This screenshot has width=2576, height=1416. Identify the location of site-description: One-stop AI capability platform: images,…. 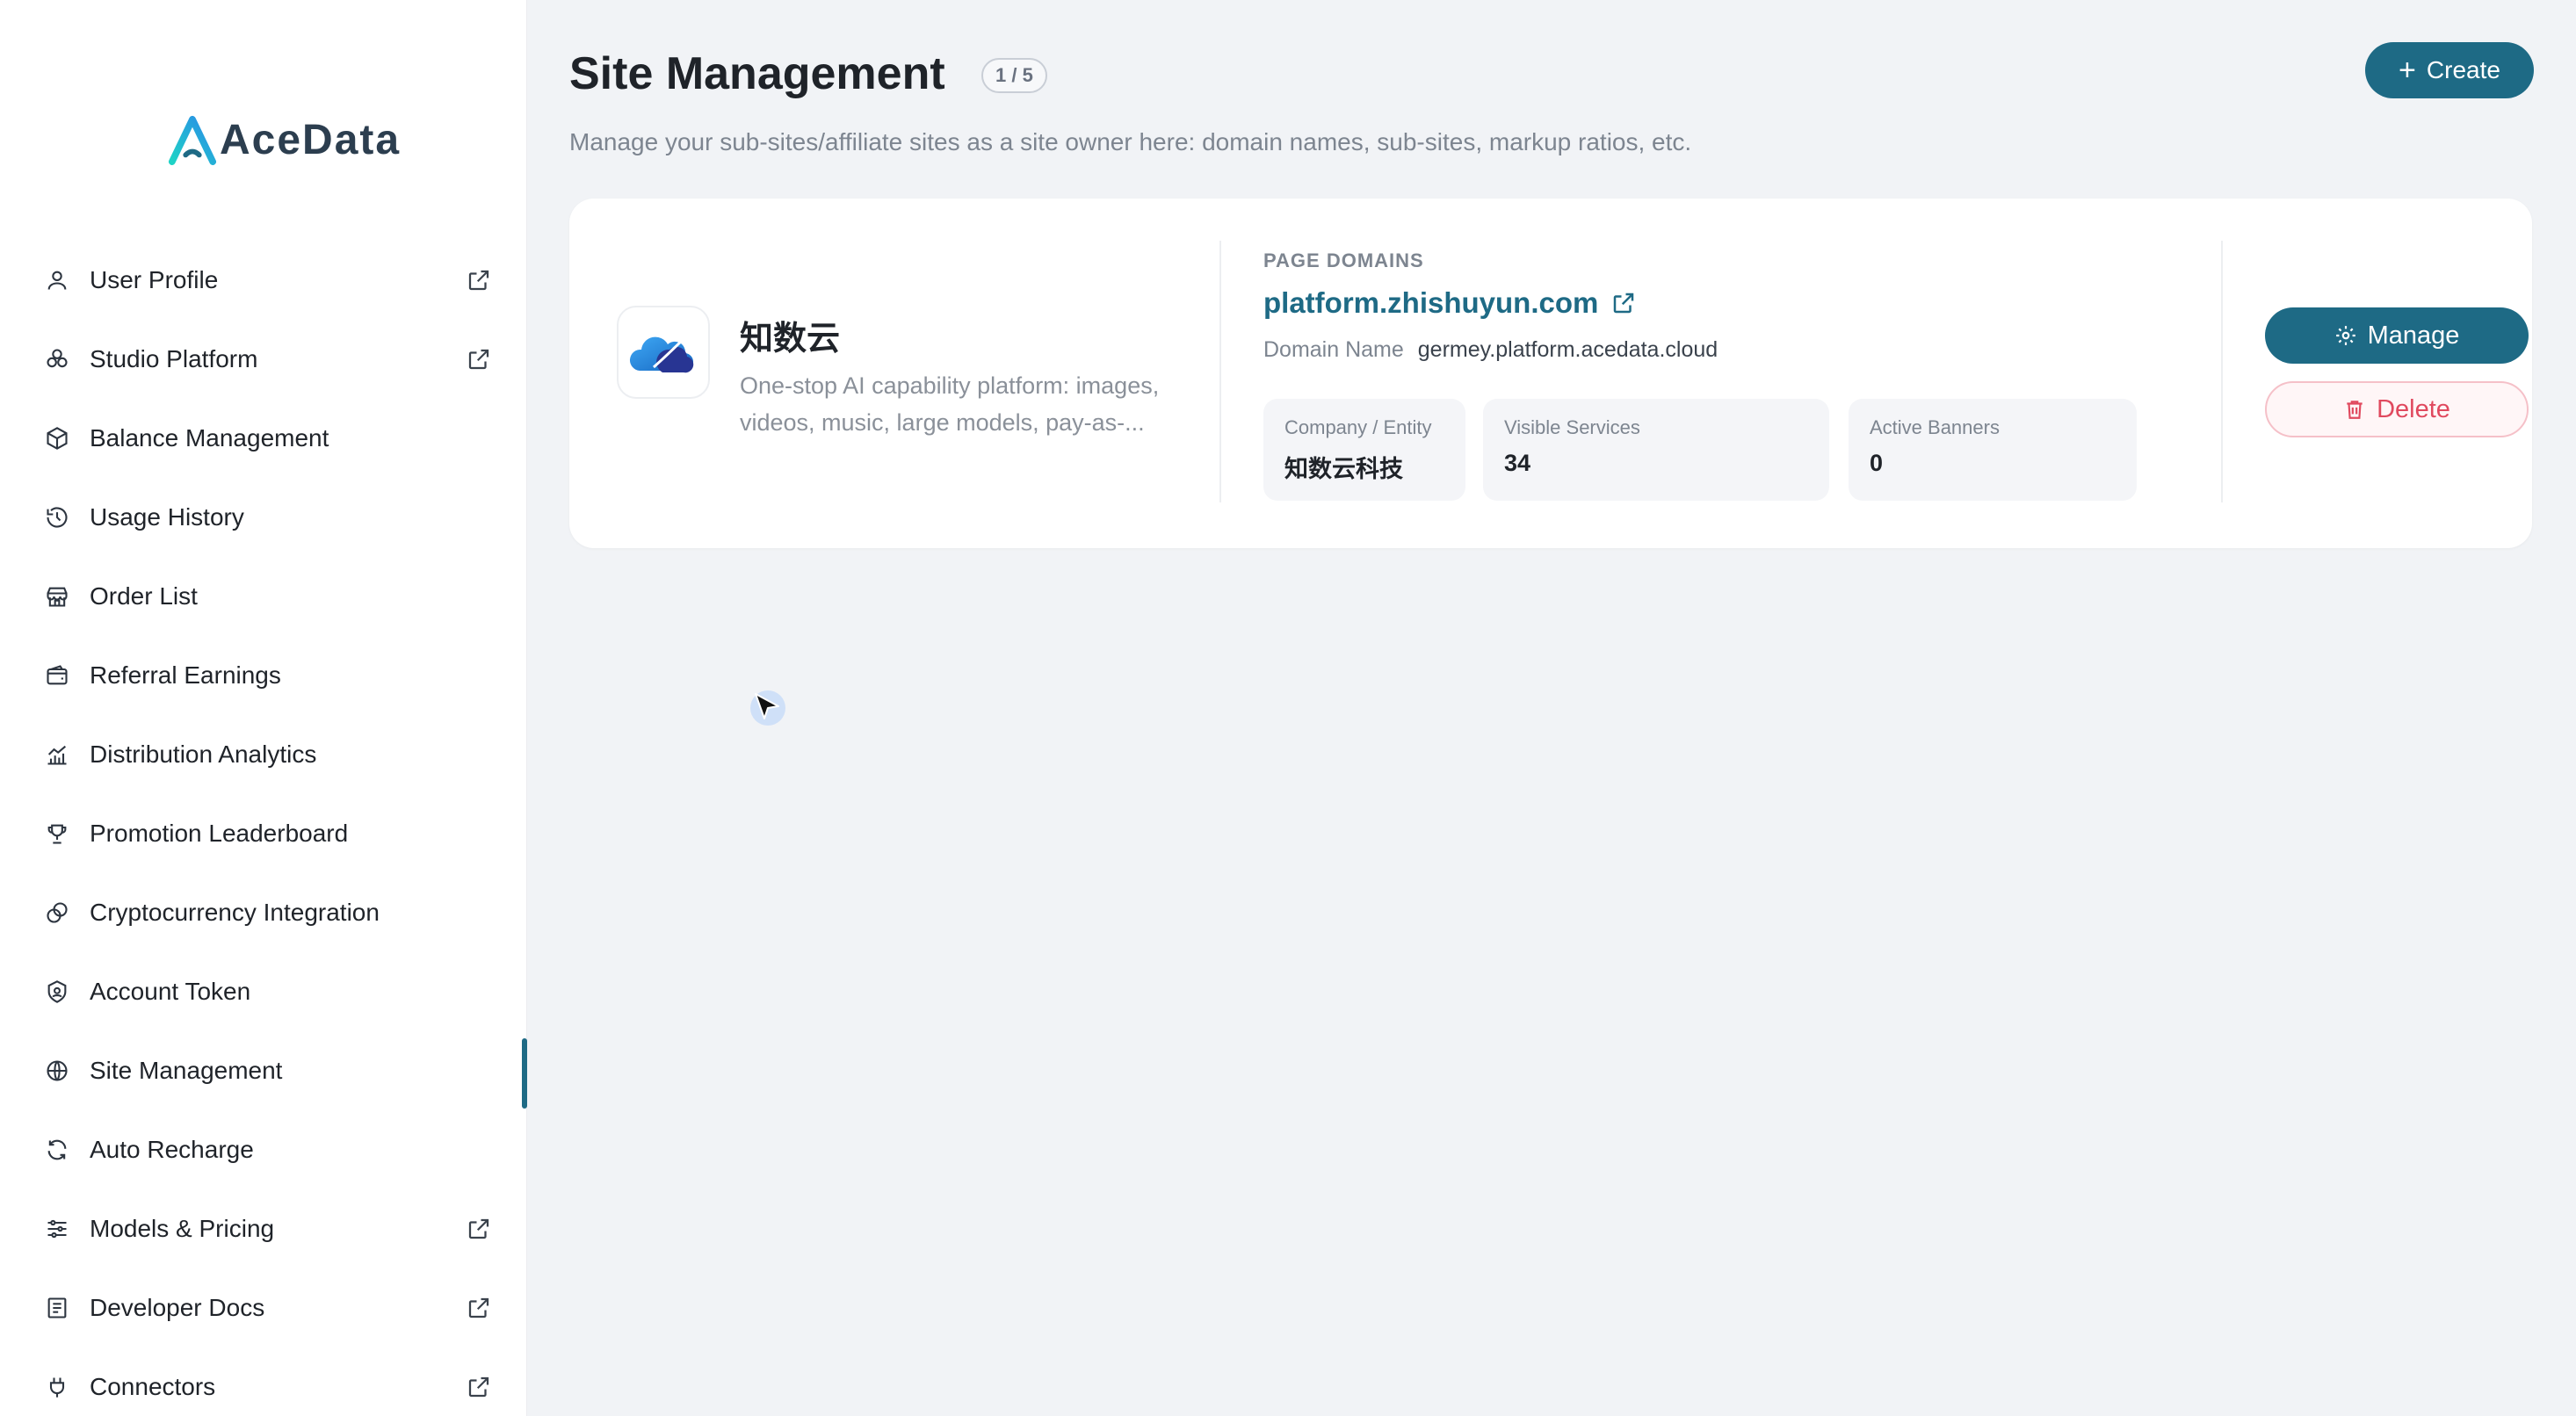
(950, 404).